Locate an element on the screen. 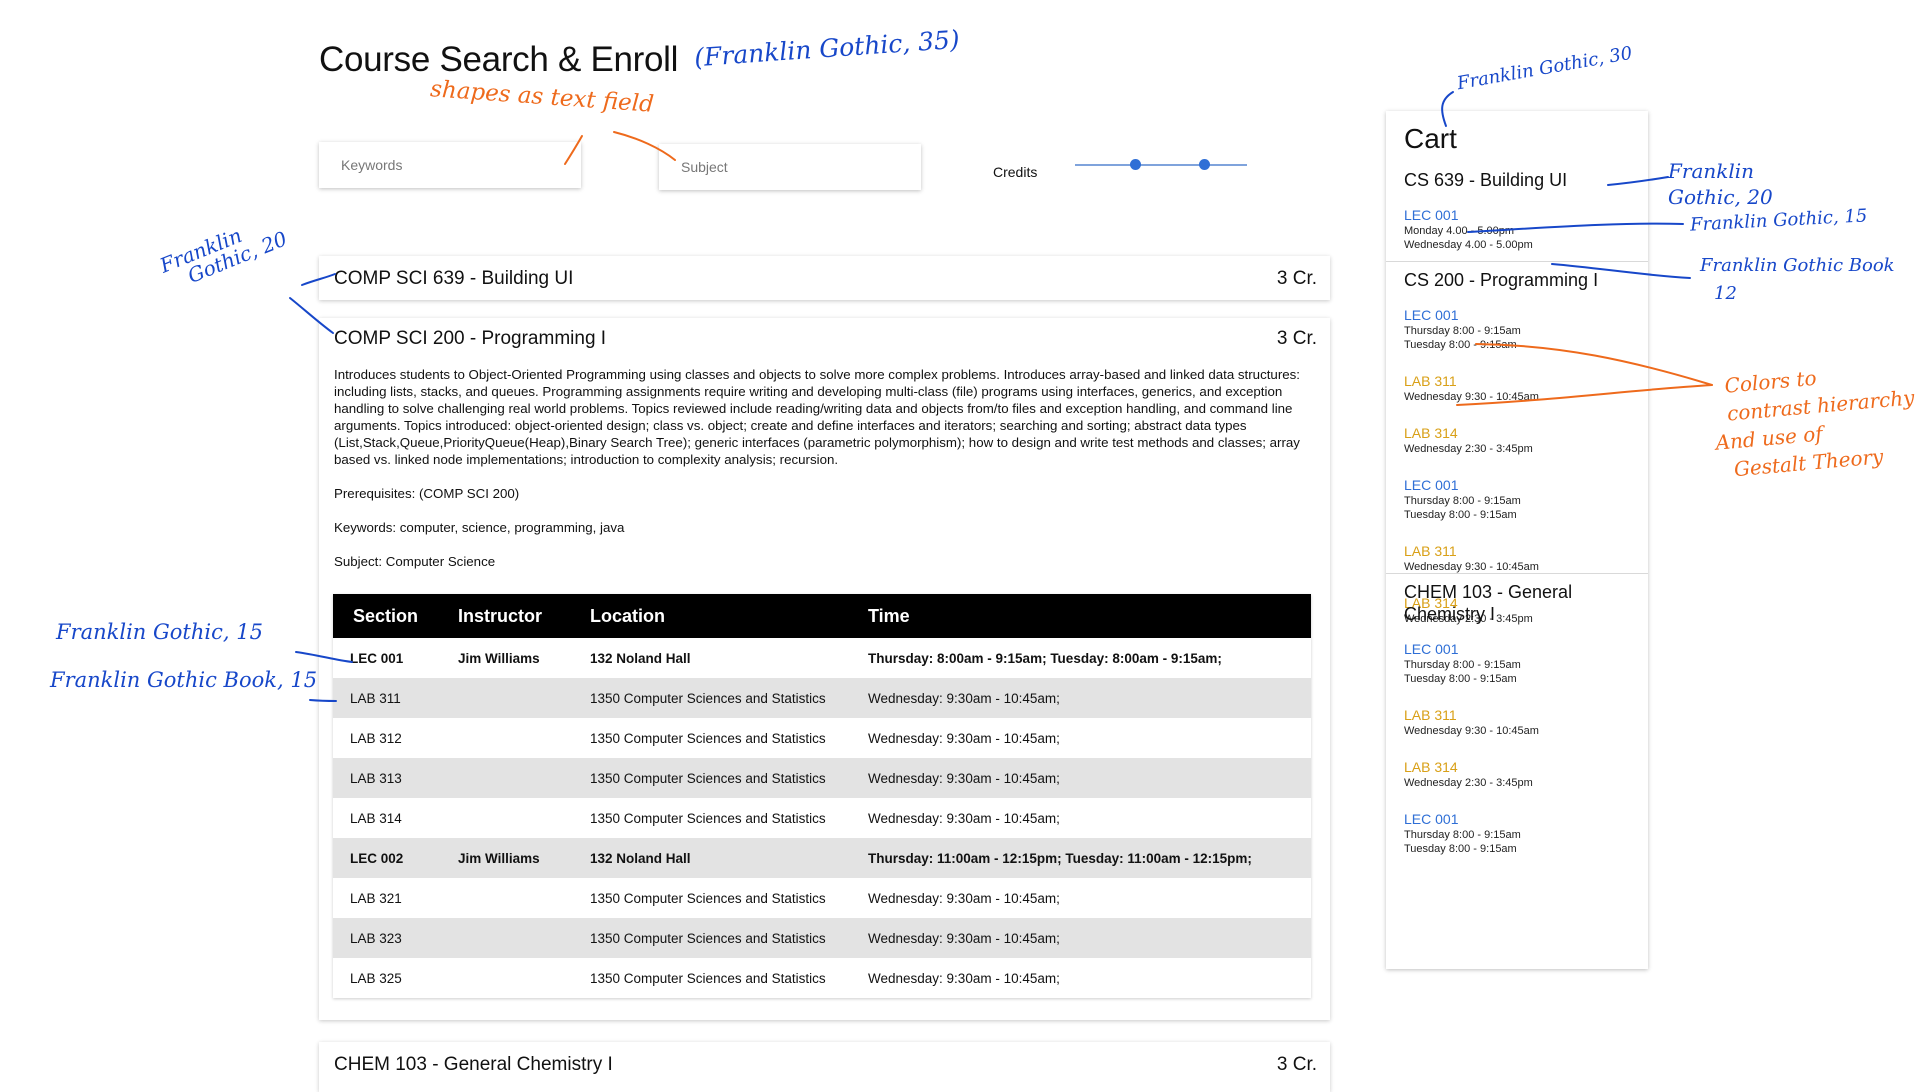 The height and width of the screenshot is (1092, 1920). annotation-line: Franklin is located at coordinates (1711, 171).